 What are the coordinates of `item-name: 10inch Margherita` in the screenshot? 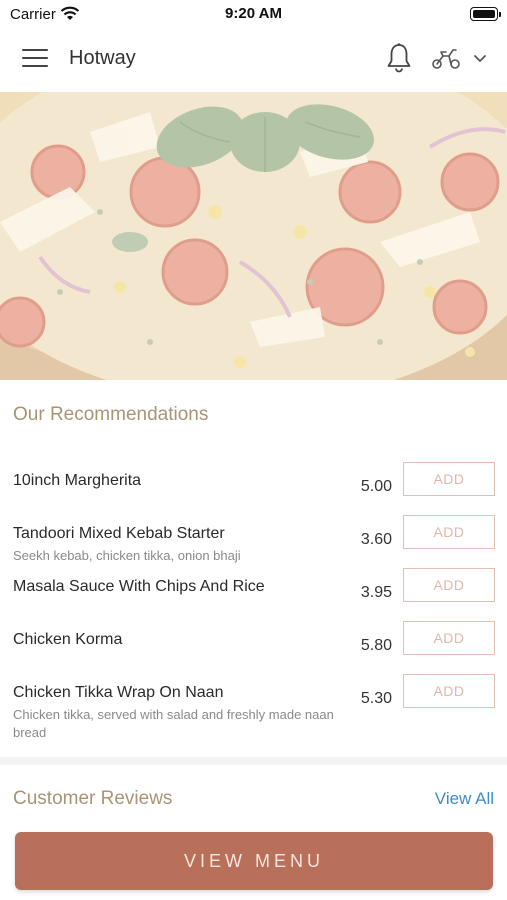 It's located at (77, 480).